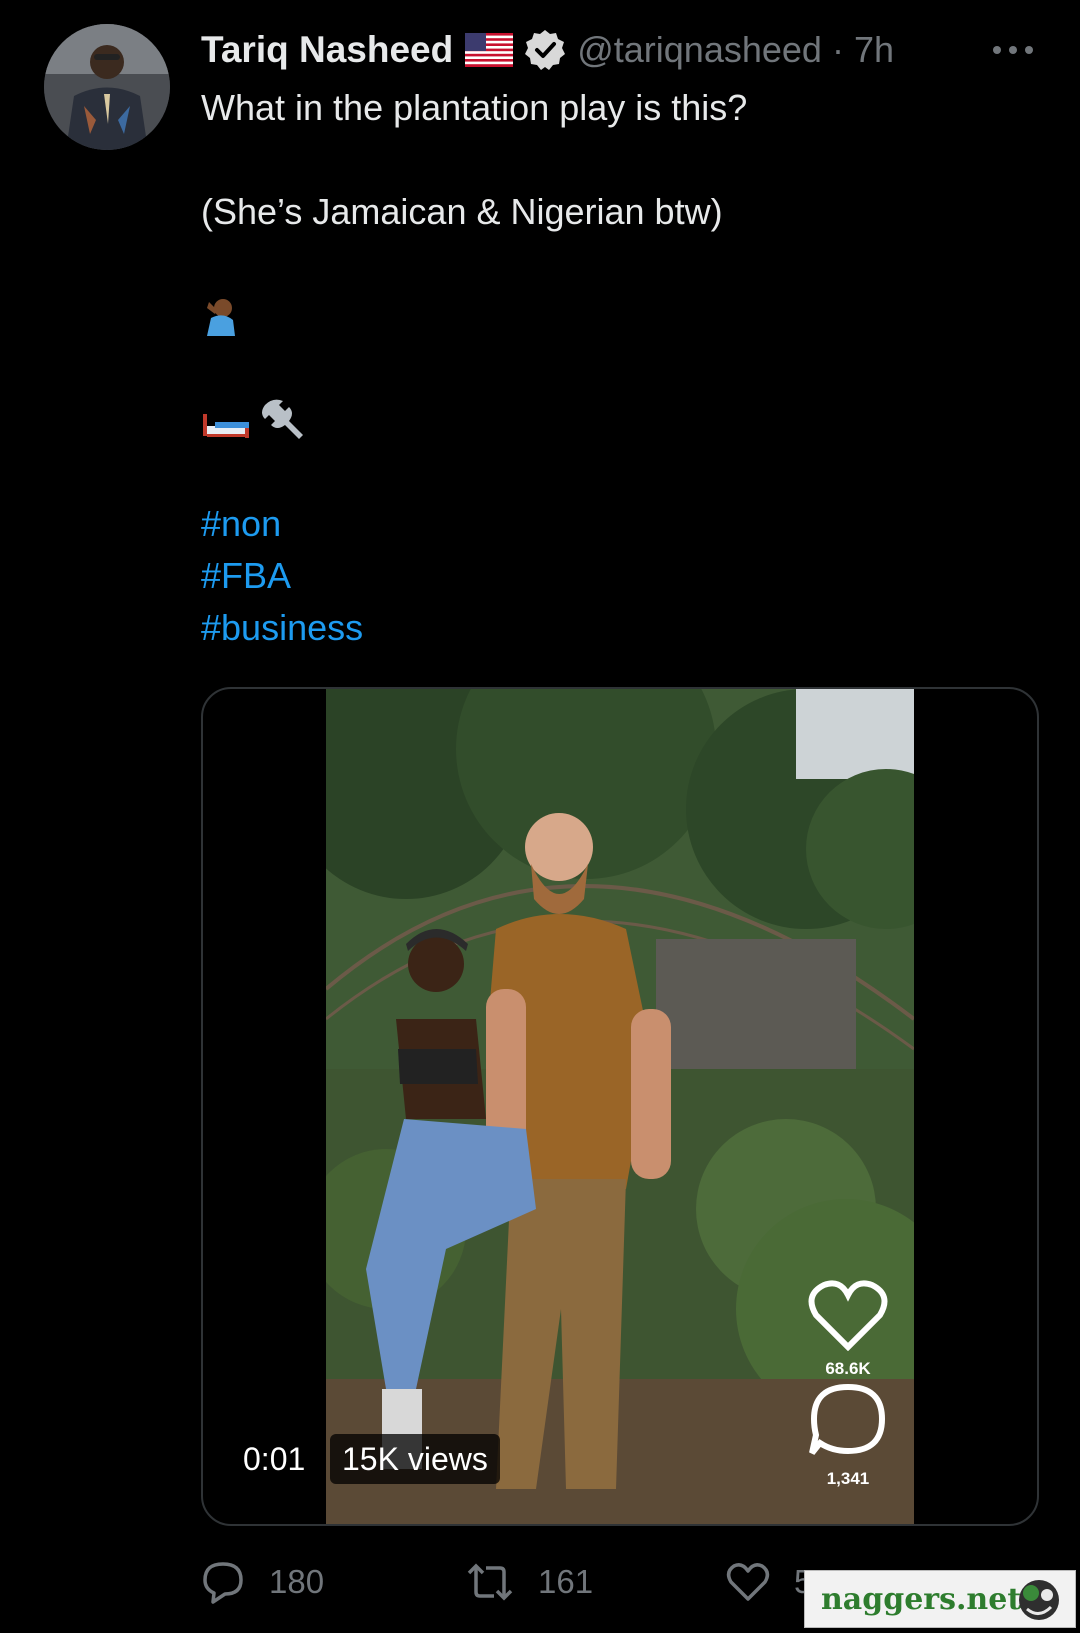 The width and height of the screenshot is (1080, 1633). Describe the element at coordinates (462, 211) in the screenshot. I see `tweet-text-line-2: (She’s Jamaican & Nigerian btw)` at that location.